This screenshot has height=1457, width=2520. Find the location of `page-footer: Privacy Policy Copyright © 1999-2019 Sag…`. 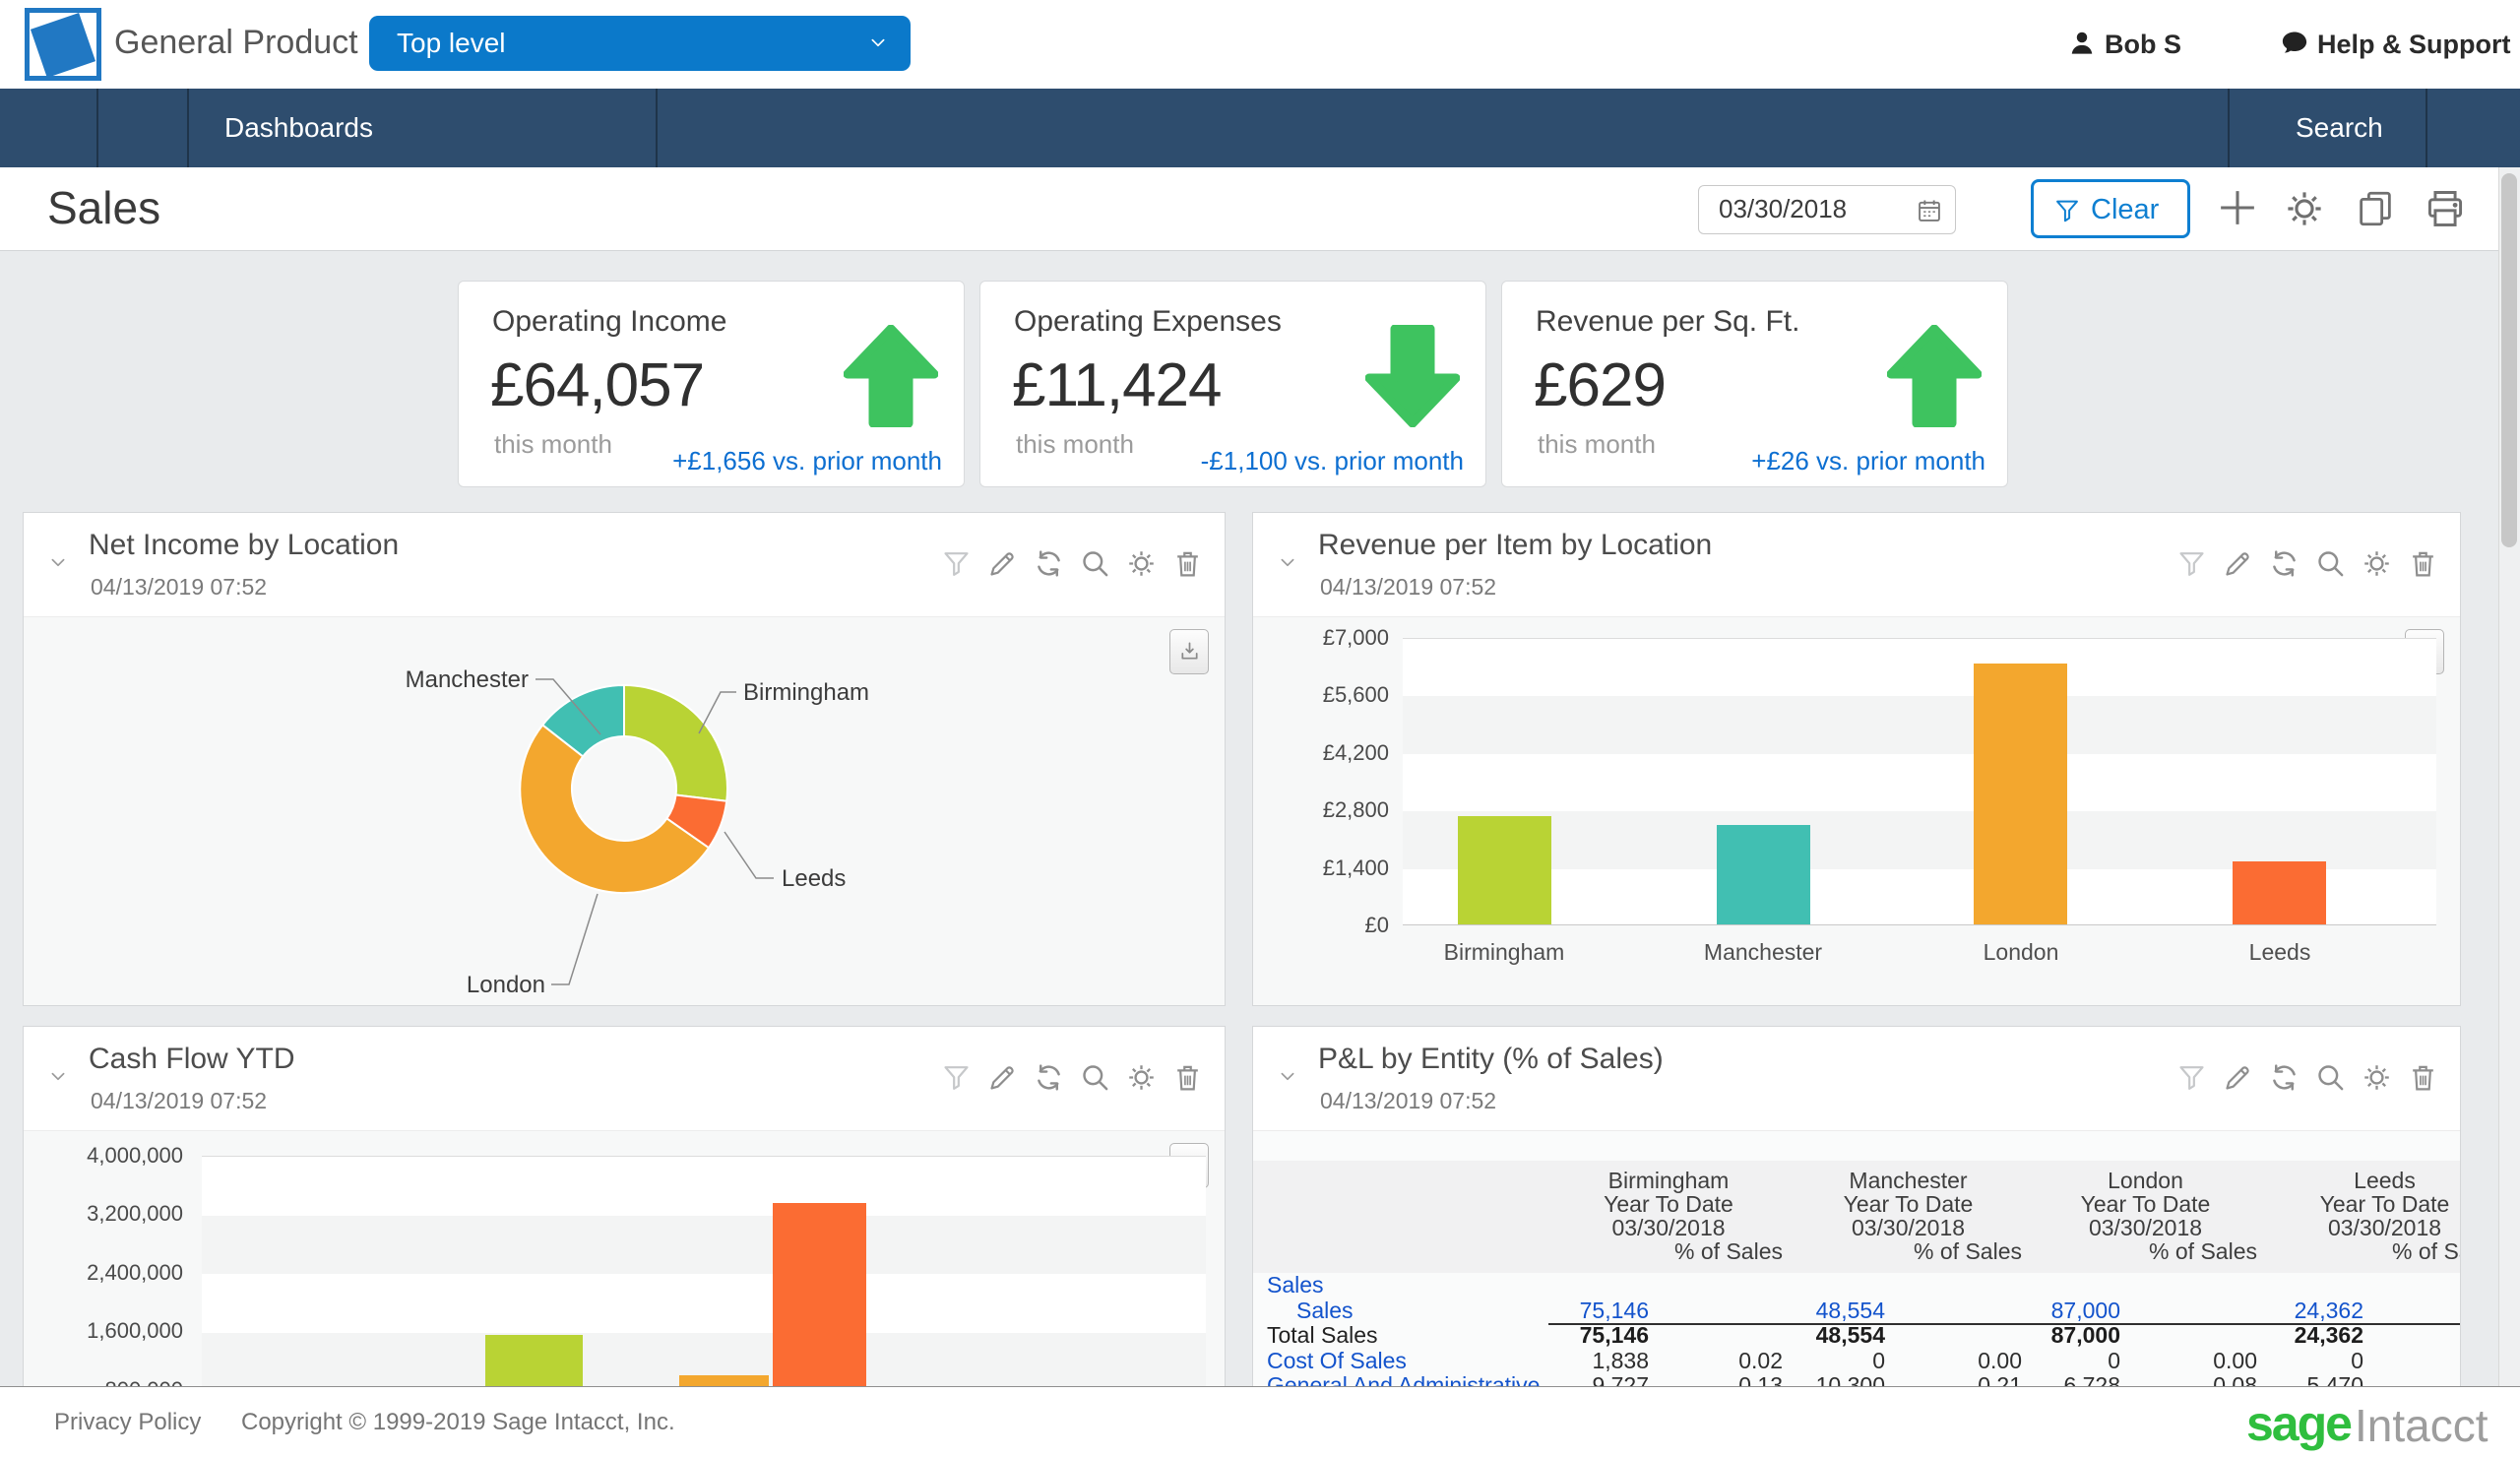

page-footer: Privacy Policy Copyright © 1999-2019 Sag… is located at coordinates (1260, 1421).